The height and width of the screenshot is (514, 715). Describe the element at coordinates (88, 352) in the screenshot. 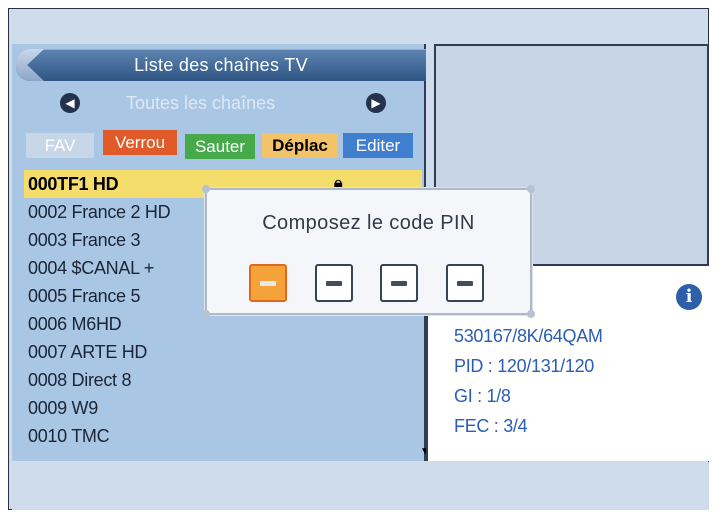

I see `channel-label: 0007 ARTE HD` at that location.